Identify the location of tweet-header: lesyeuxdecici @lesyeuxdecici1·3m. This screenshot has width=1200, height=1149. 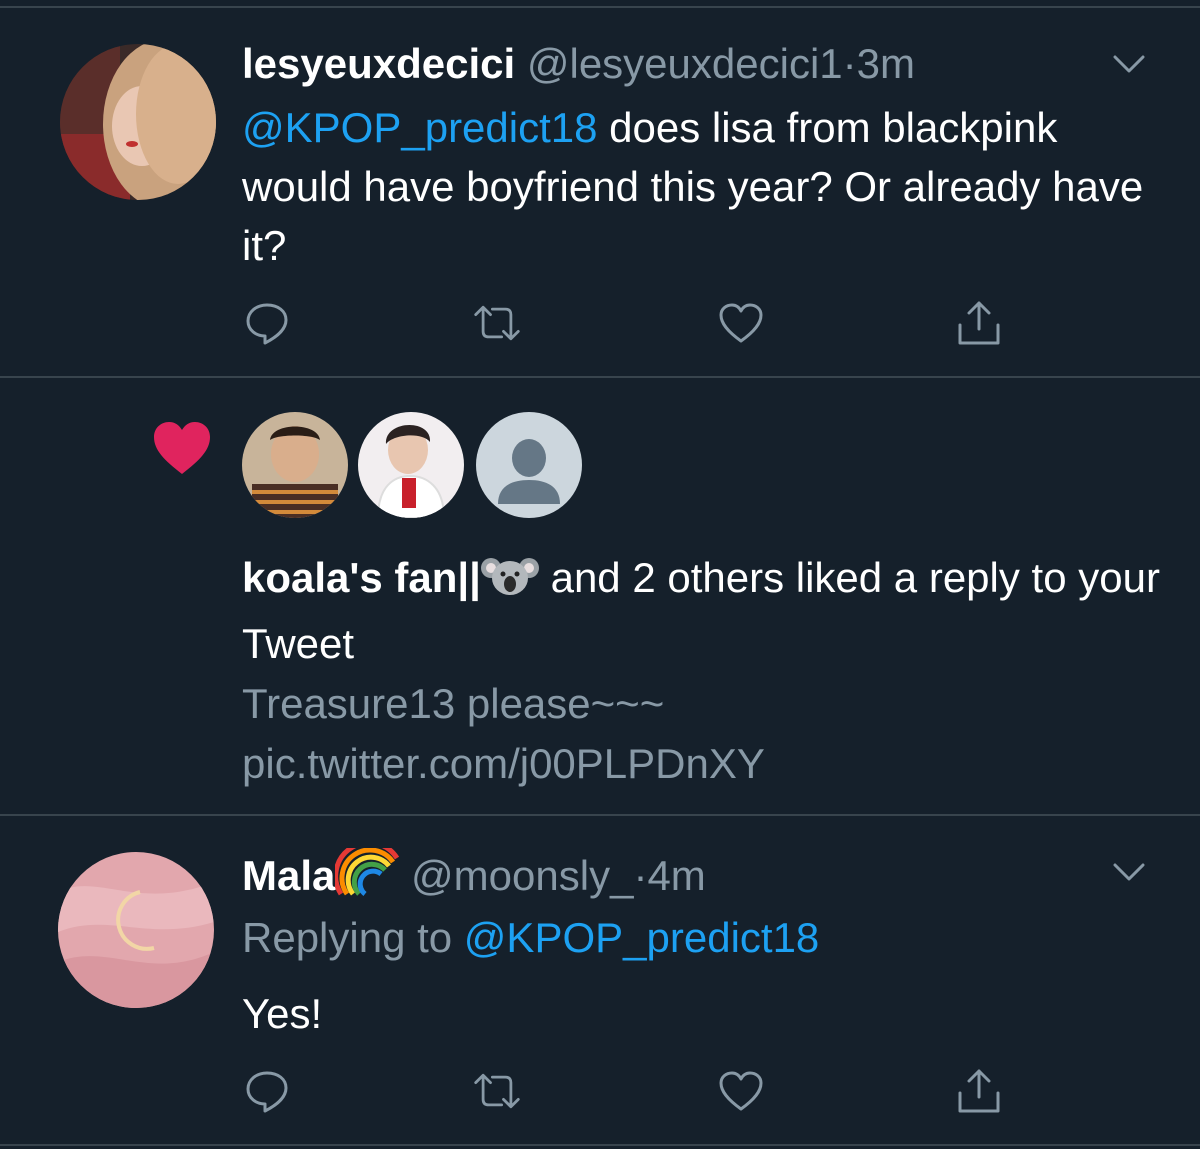
(578, 64).